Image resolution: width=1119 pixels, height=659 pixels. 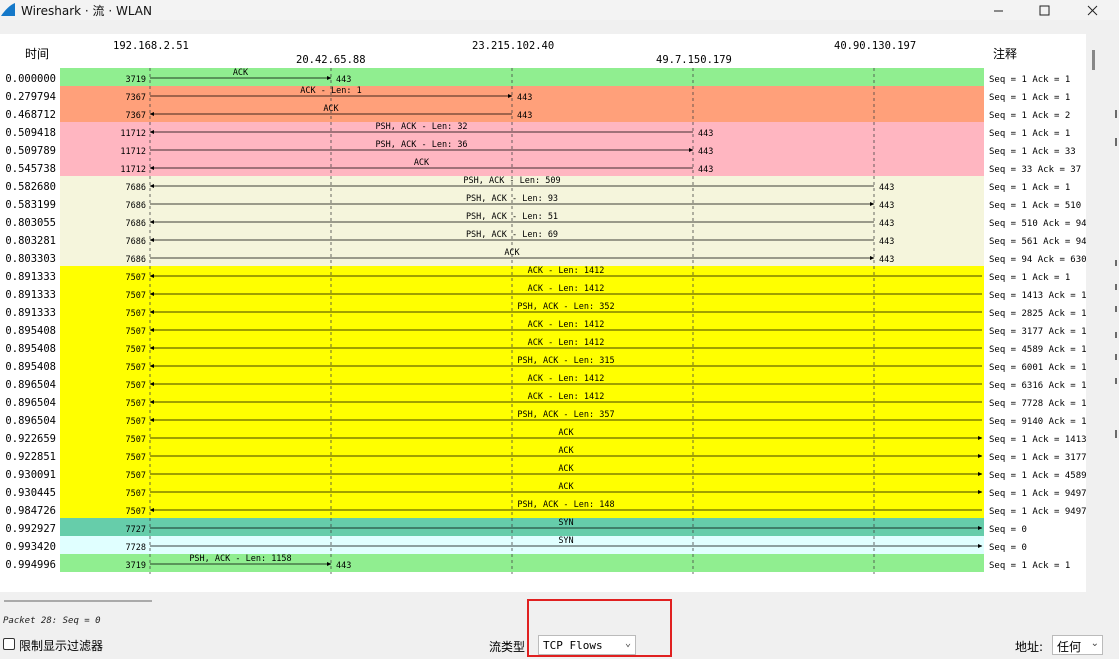 I want to click on comment-cell: Seq = 0, so click(x=1008, y=530).